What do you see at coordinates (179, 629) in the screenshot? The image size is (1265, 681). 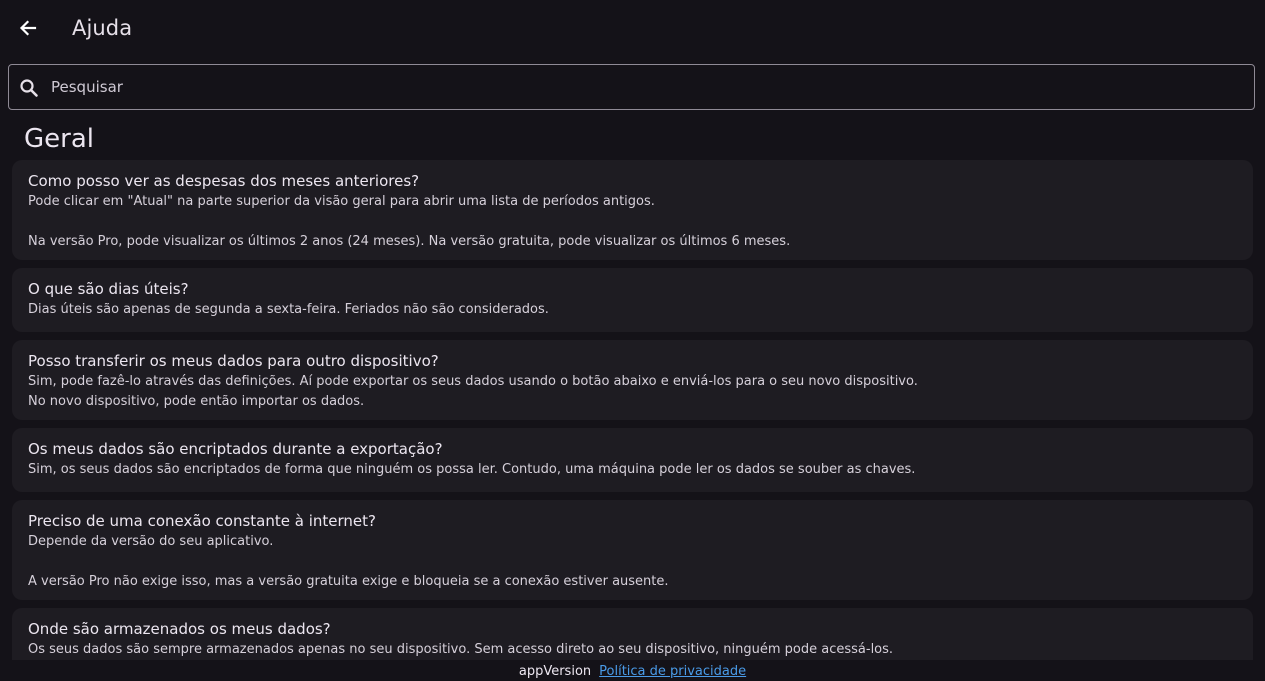 I see `faq-question: Onde são armazenados os meus dados?` at bounding box center [179, 629].